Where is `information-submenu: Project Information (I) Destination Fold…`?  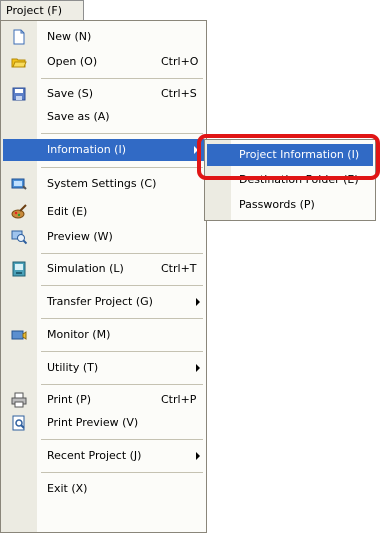
information-submenu: Project Information (I) Destination Fold… is located at coordinates (290, 180).